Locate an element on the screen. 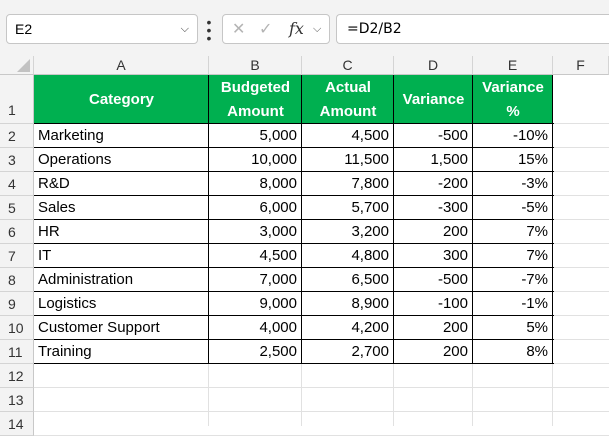 Image resolution: width=609 pixels, height=436 pixels. header-variance-label: Variance is located at coordinates (433, 99).